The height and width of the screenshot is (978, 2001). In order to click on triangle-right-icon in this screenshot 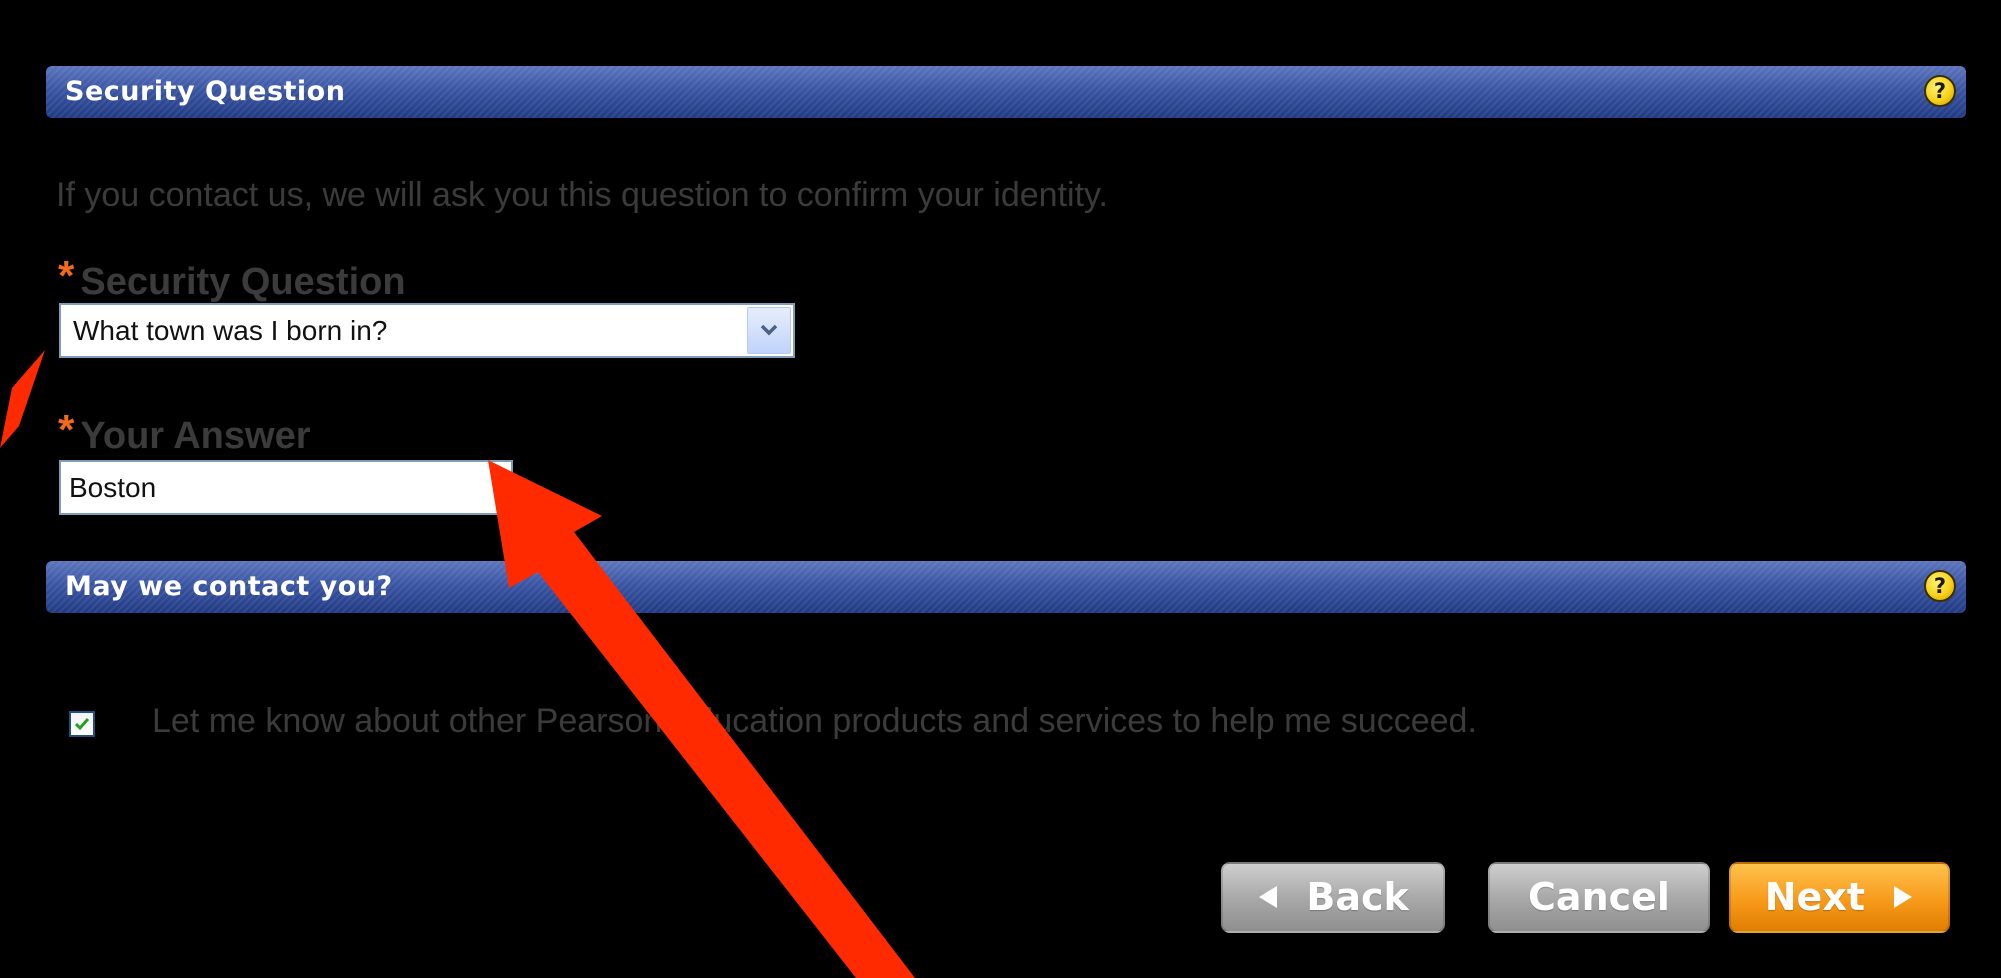, I will do `click(1903, 896)`.